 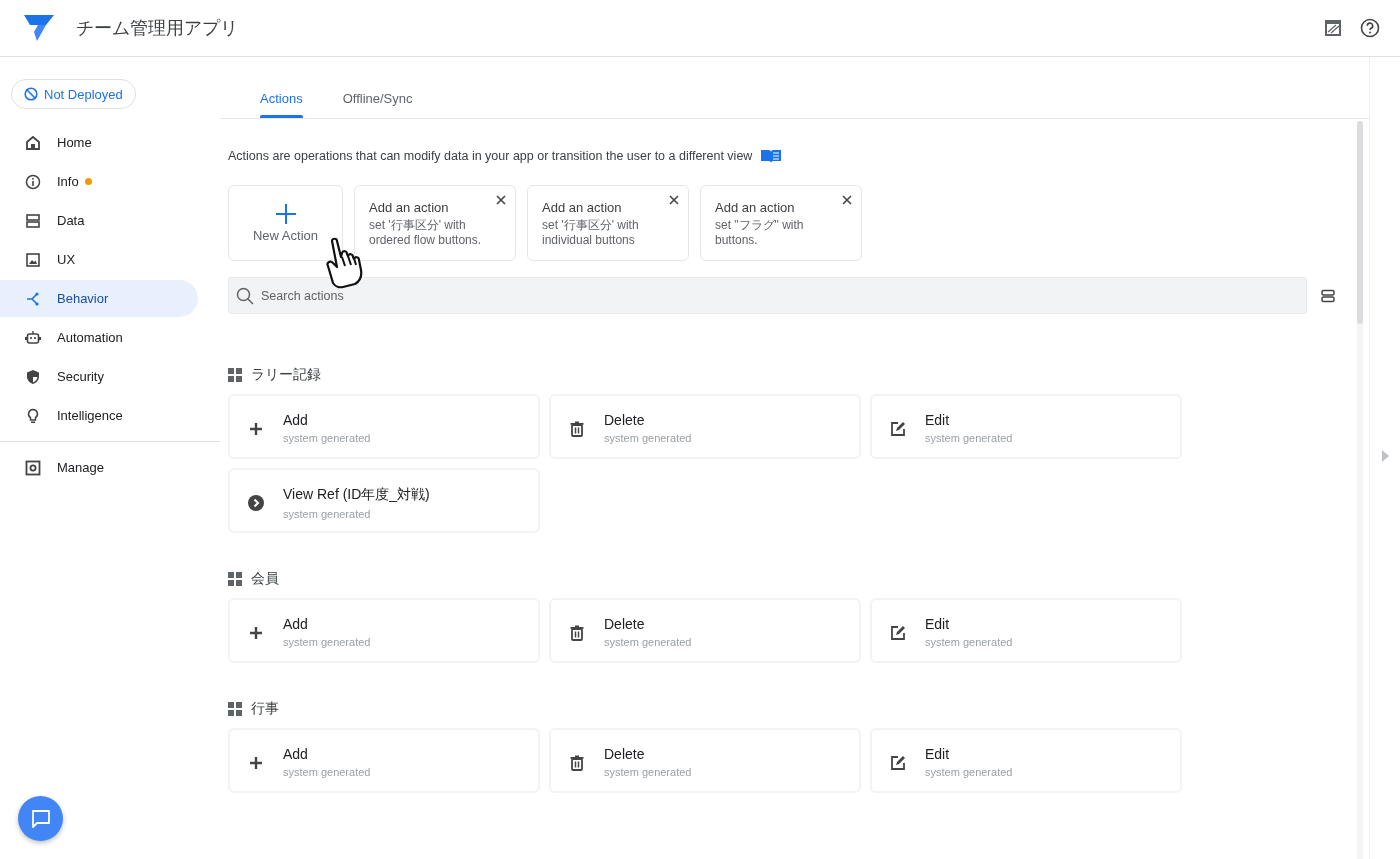 I want to click on group-title: 行事, so click(x=265, y=709).